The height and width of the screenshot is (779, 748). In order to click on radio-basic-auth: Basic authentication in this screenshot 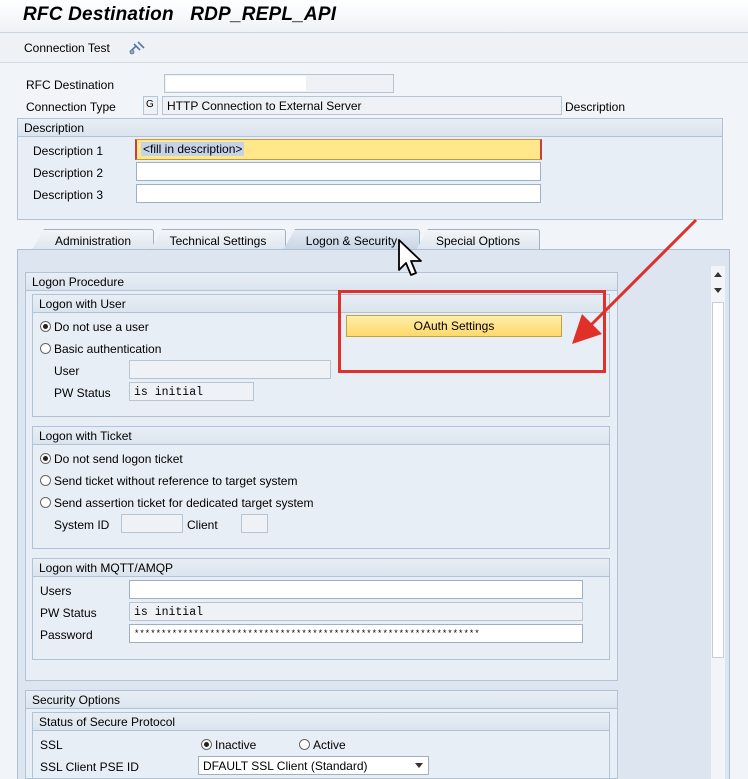, I will do `click(100, 349)`.